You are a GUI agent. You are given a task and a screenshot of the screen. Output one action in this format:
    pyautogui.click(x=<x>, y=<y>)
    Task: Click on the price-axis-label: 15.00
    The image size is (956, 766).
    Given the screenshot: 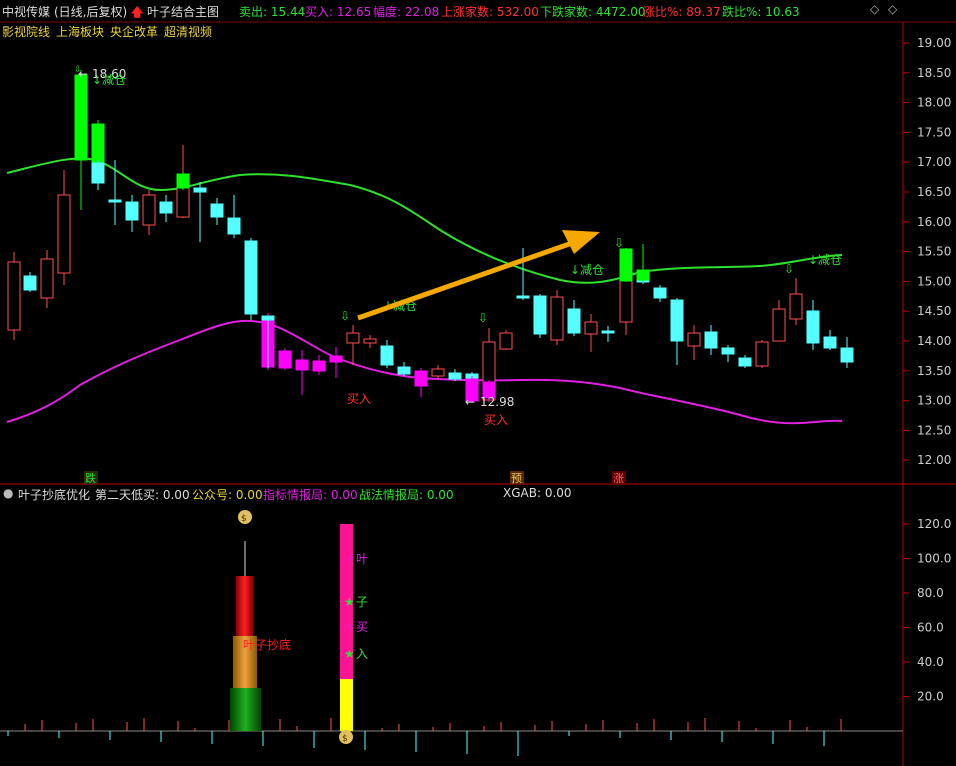 What is the action you would take?
    pyautogui.click(x=934, y=281)
    